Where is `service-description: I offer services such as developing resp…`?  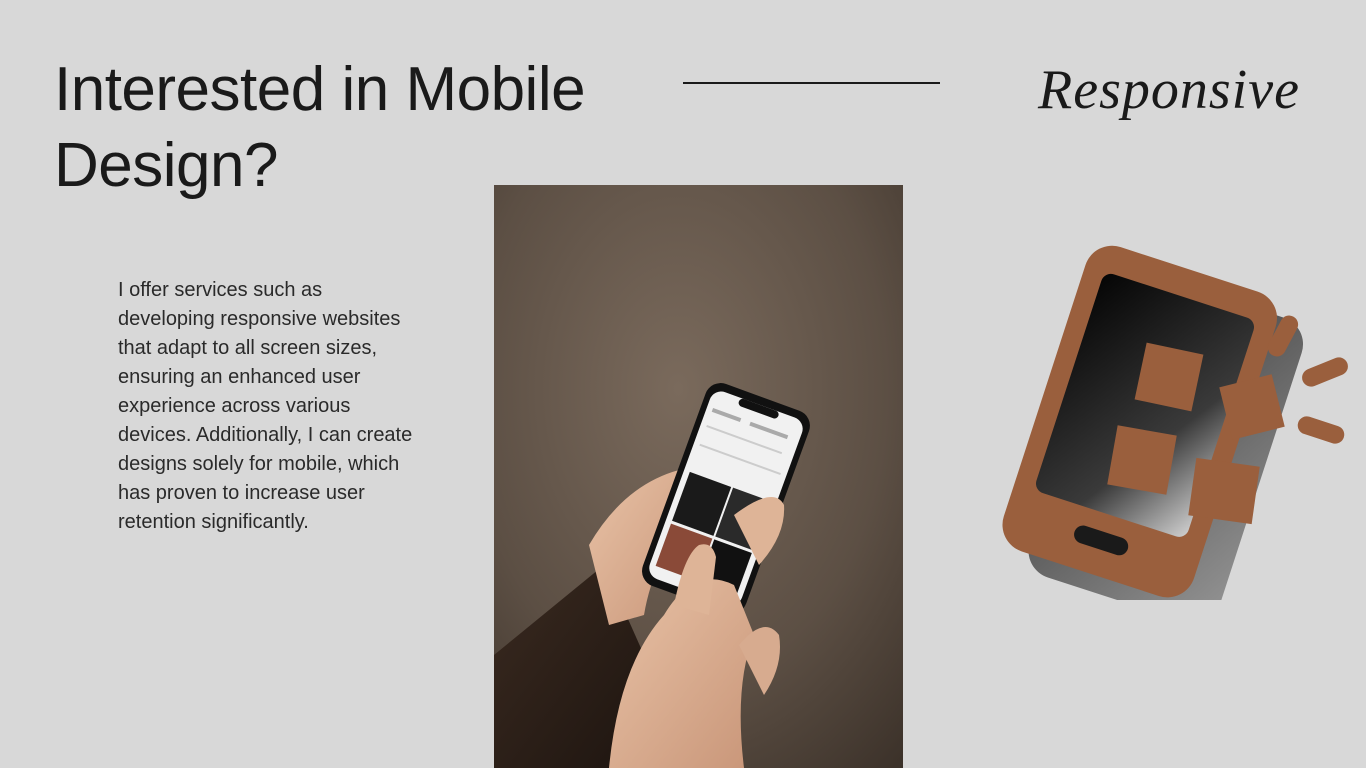
service-description: I offer services such as developing resp… is located at coordinates (265, 406).